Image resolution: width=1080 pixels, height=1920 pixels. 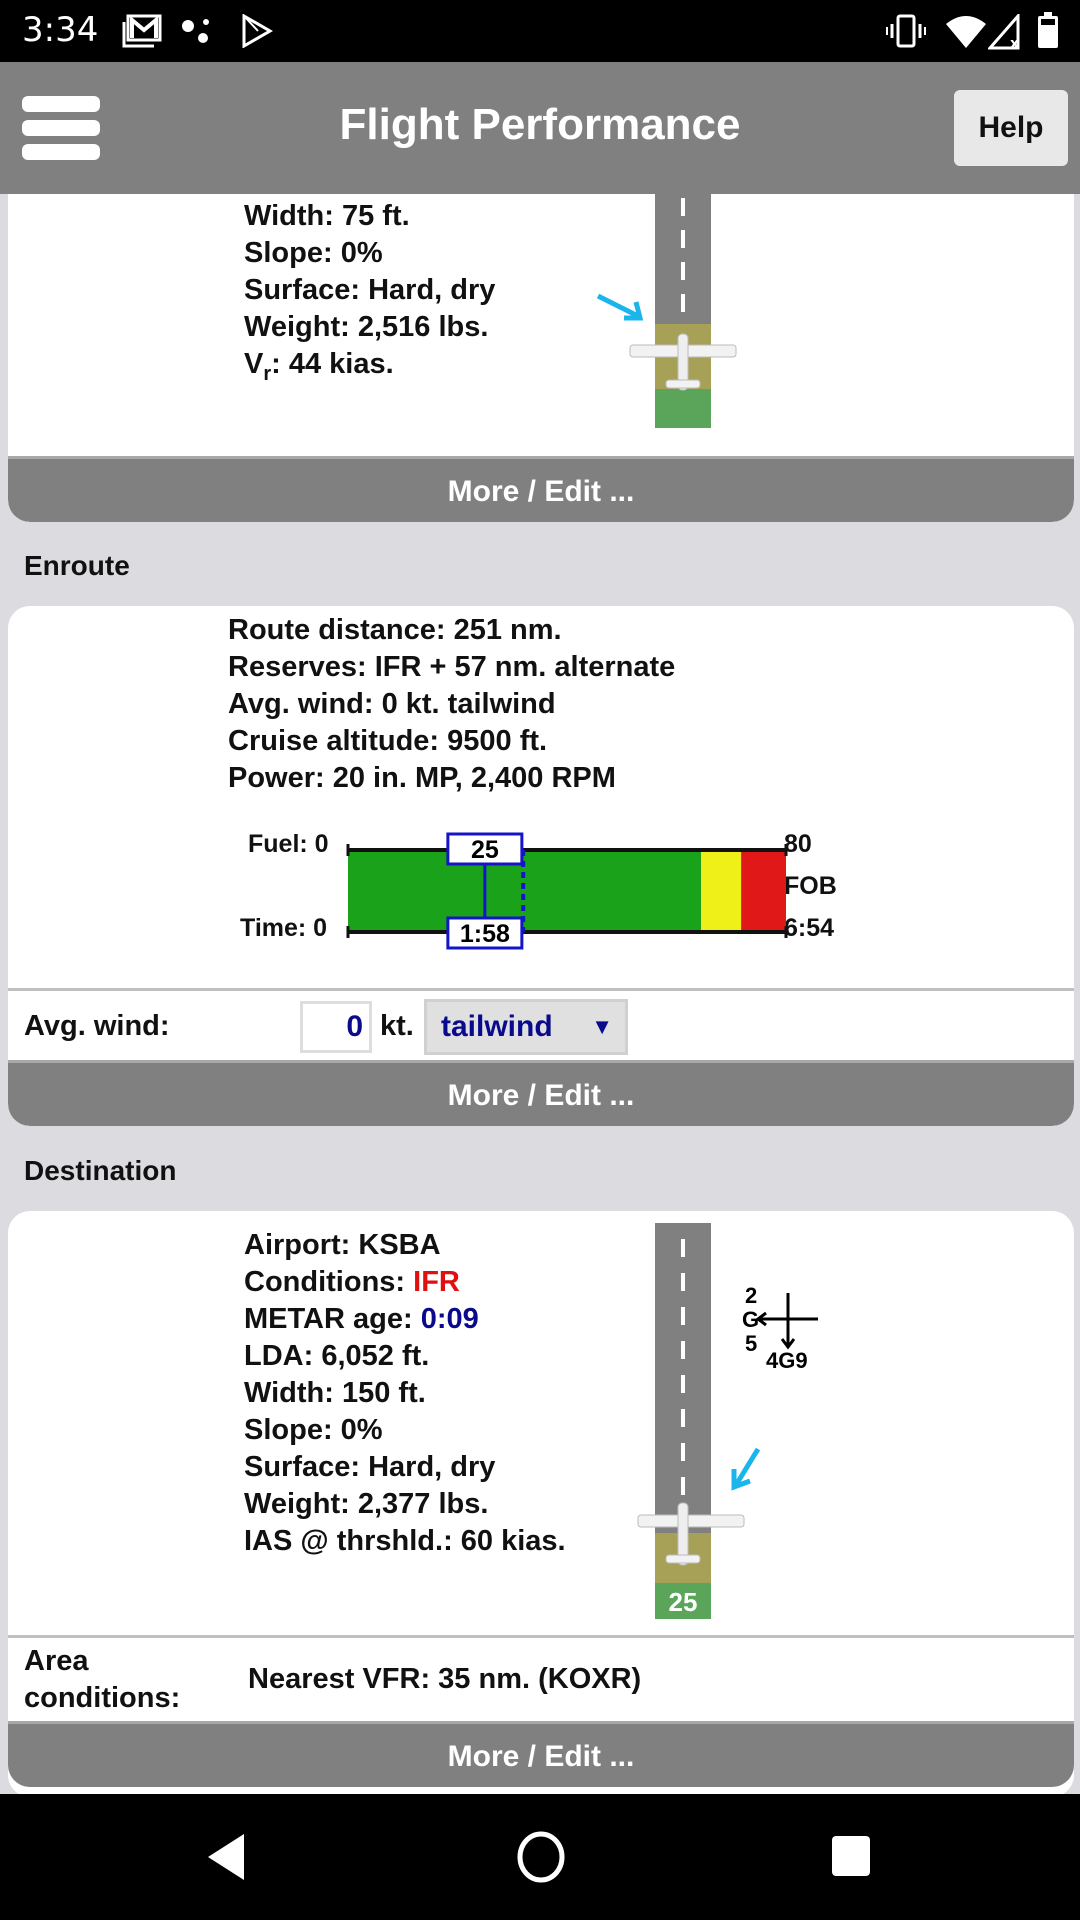 What do you see at coordinates (683, 1602) in the screenshot?
I see `runway-number: 25` at bounding box center [683, 1602].